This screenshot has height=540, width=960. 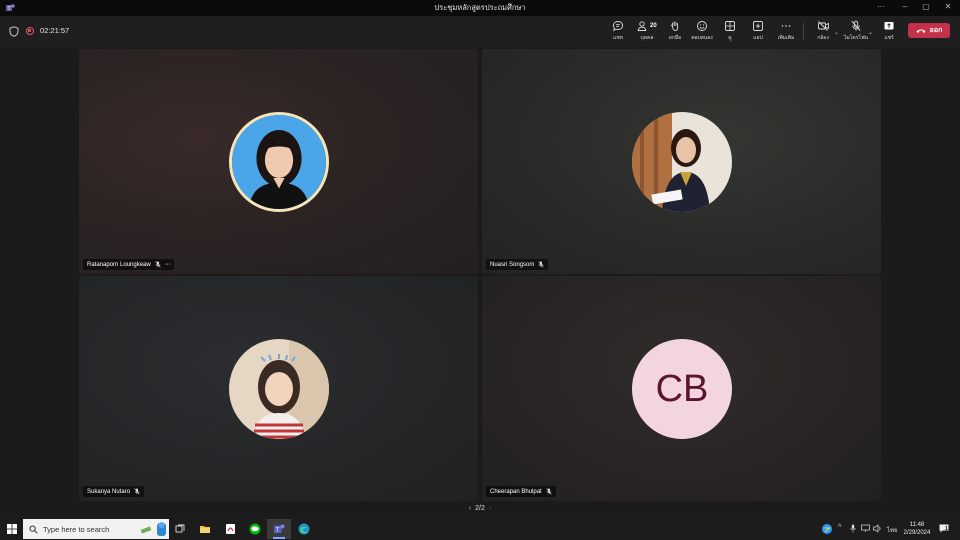 I want to click on share-button: แชร์, so click(x=889, y=32).